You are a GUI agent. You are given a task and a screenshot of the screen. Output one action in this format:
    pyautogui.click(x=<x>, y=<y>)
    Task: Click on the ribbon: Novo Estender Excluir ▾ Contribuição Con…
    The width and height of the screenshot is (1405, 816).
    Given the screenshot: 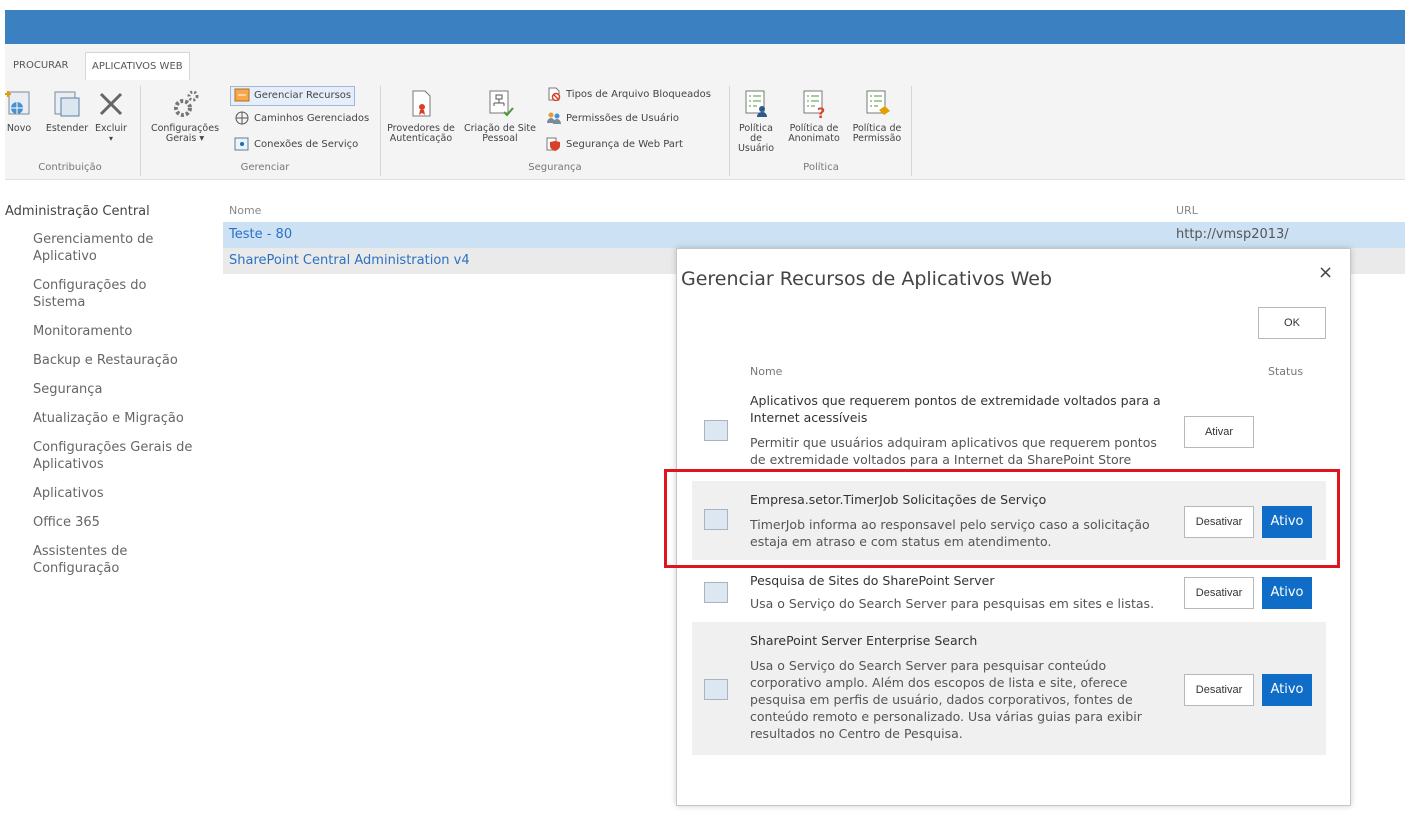 What is the action you would take?
    pyautogui.click(x=705, y=130)
    